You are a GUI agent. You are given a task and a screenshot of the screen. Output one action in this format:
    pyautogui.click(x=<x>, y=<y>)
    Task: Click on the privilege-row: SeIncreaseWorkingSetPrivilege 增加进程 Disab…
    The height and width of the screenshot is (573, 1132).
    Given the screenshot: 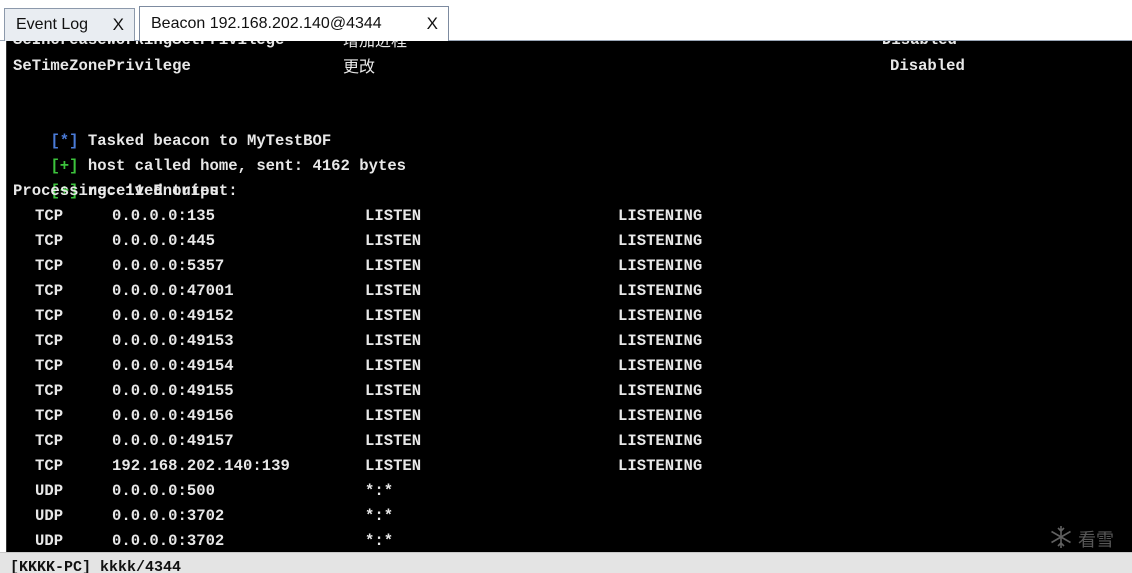 What is the action you would take?
    pyautogui.click(x=485, y=47)
    